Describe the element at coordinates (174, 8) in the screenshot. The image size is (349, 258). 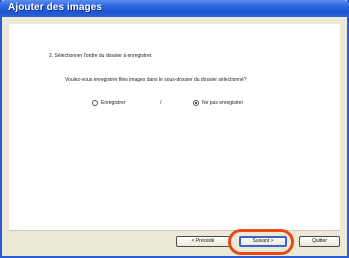
I see `title-bar: Ajouter des images` at that location.